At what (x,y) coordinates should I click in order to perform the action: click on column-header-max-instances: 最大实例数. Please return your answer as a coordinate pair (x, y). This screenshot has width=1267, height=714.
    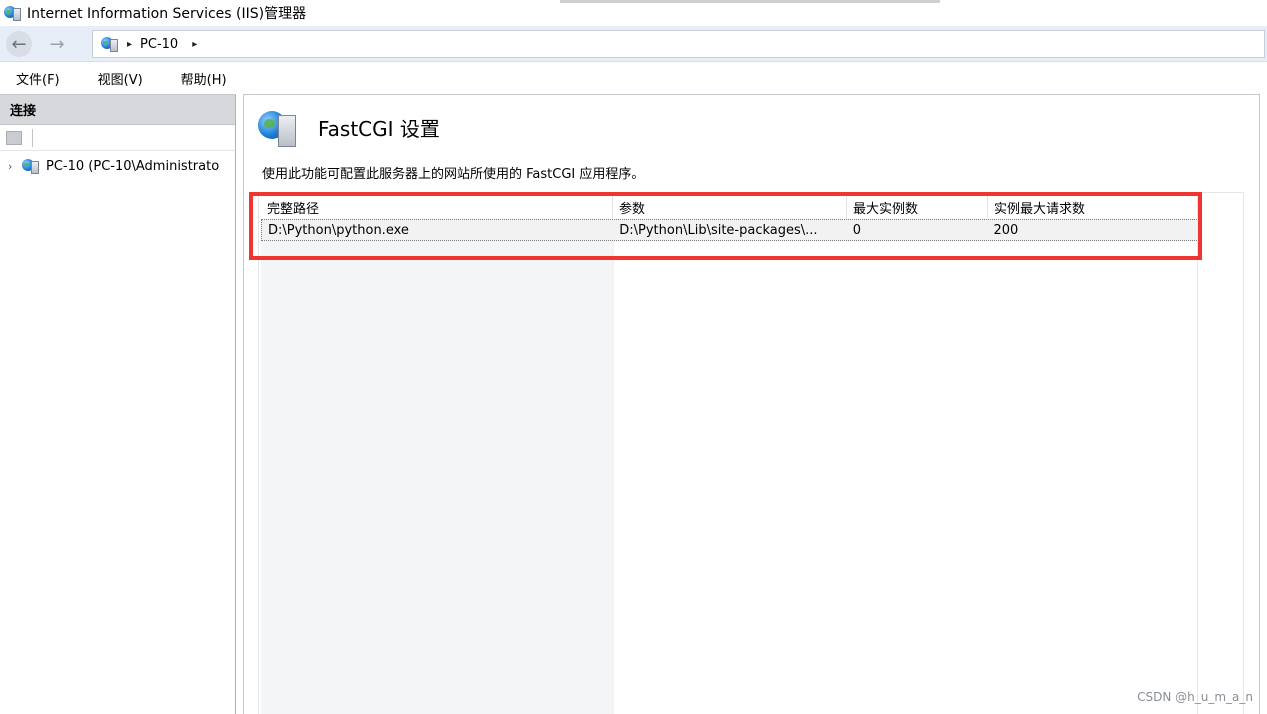
    Looking at the image, I should click on (917, 207).